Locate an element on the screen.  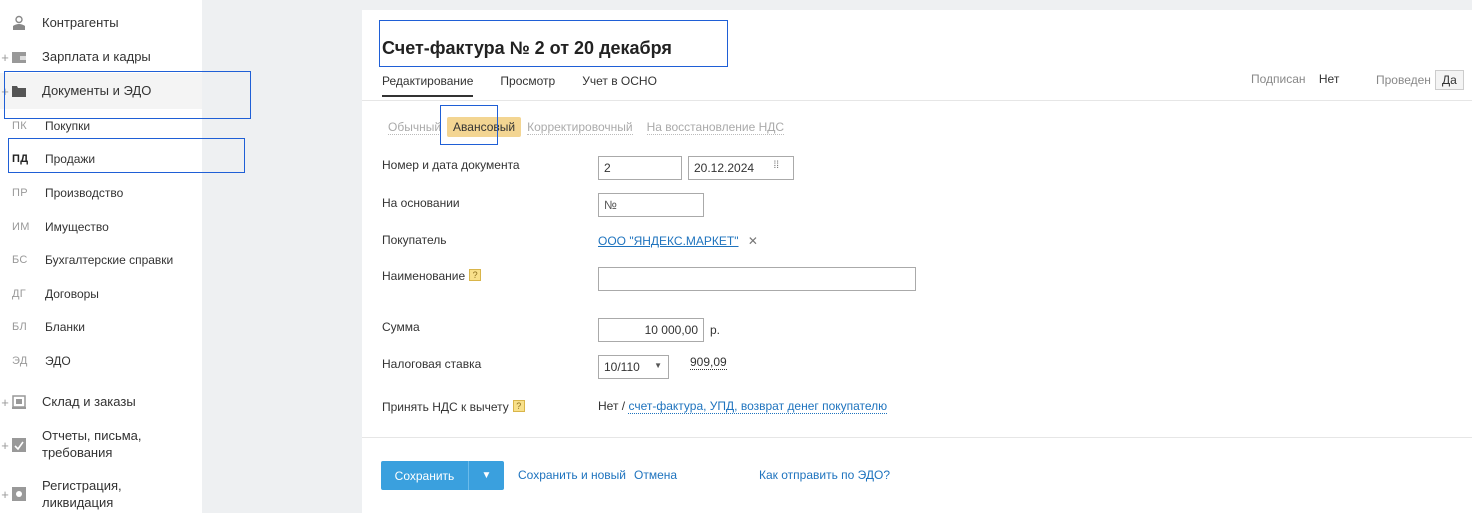
doc-number-input: 2 is located at coordinates (640, 168).